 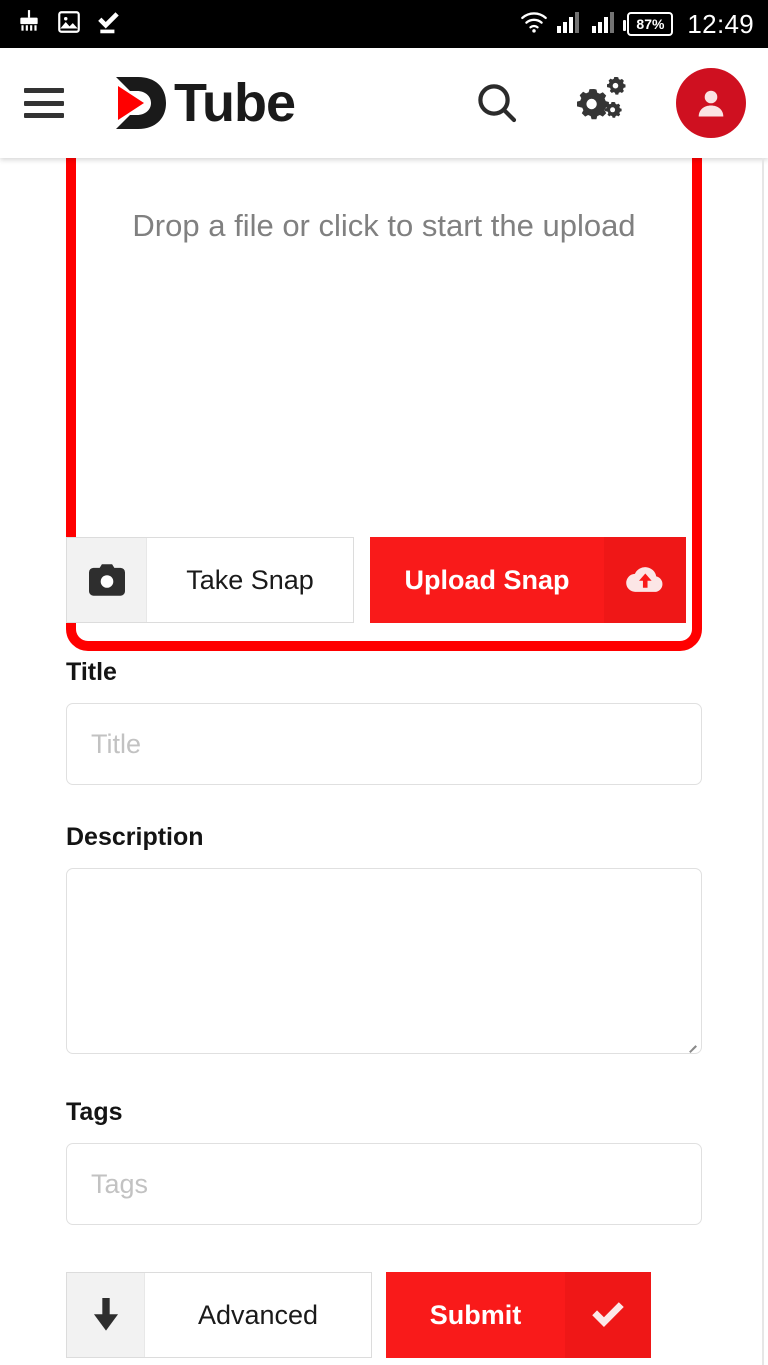 I want to click on description-field-group: Description, so click(x=384, y=938).